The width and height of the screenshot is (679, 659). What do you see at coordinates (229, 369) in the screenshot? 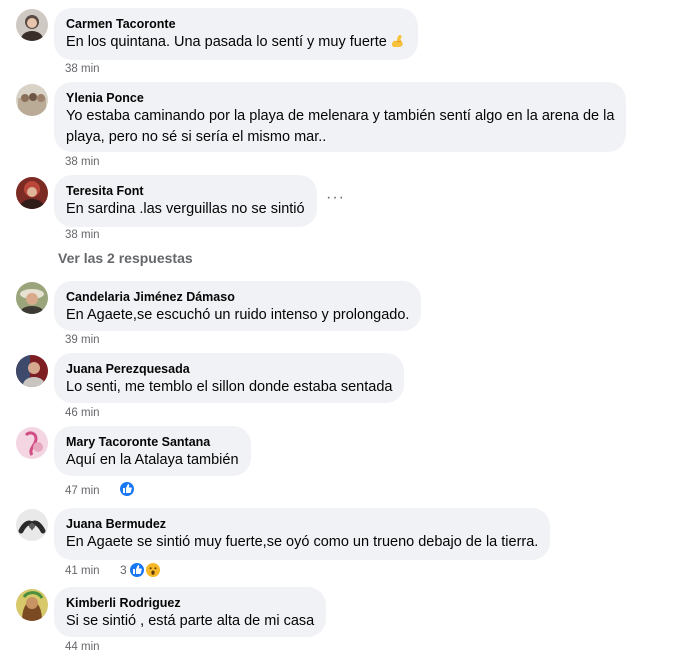
I see `comment-author: Juana Perezquesada` at bounding box center [229, 369].